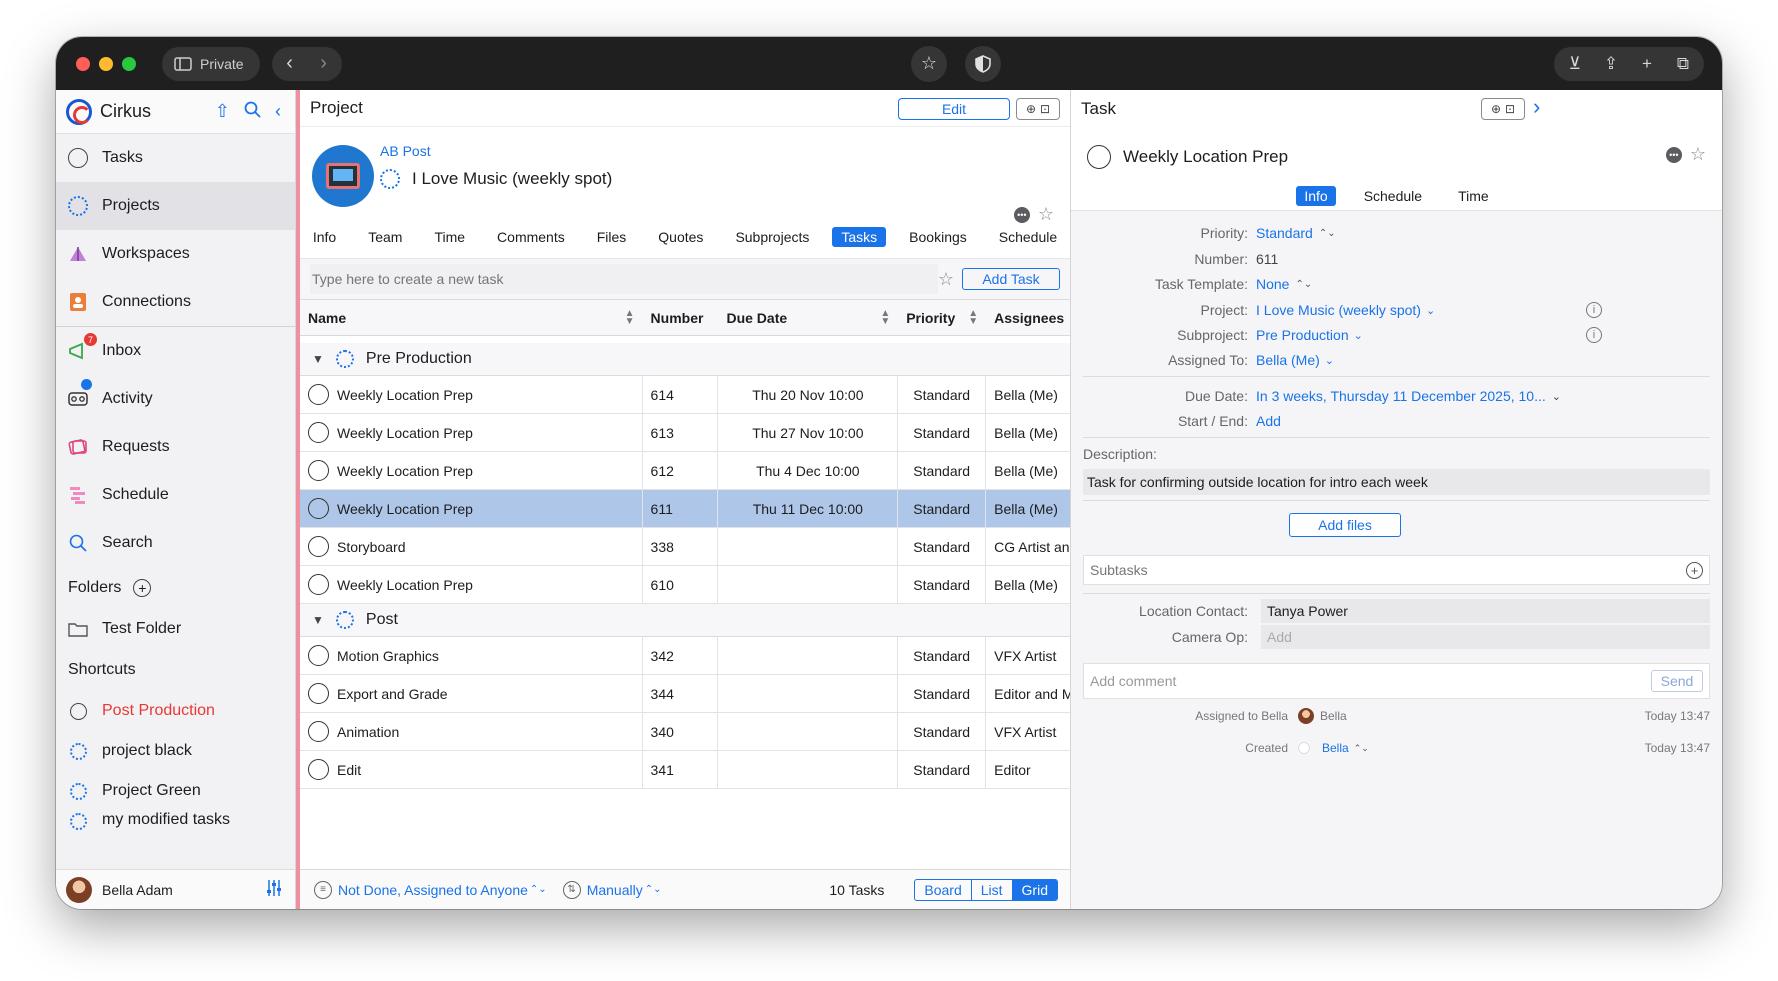  I want to click on subproject-info-icon: i, so click(1594, 335).